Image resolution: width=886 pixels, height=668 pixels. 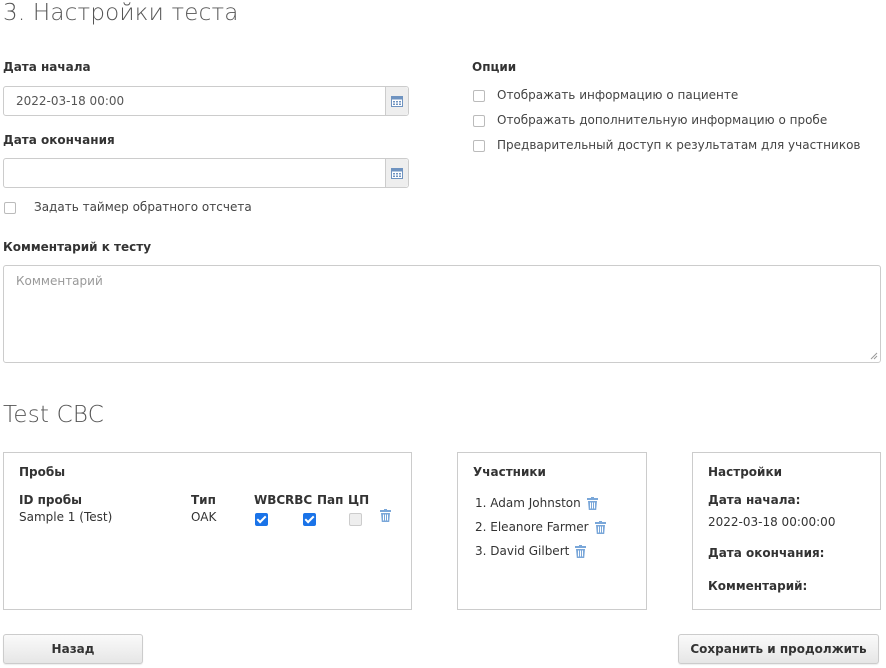 I want to click on options-title: Опции, so click(x=494, y=67).